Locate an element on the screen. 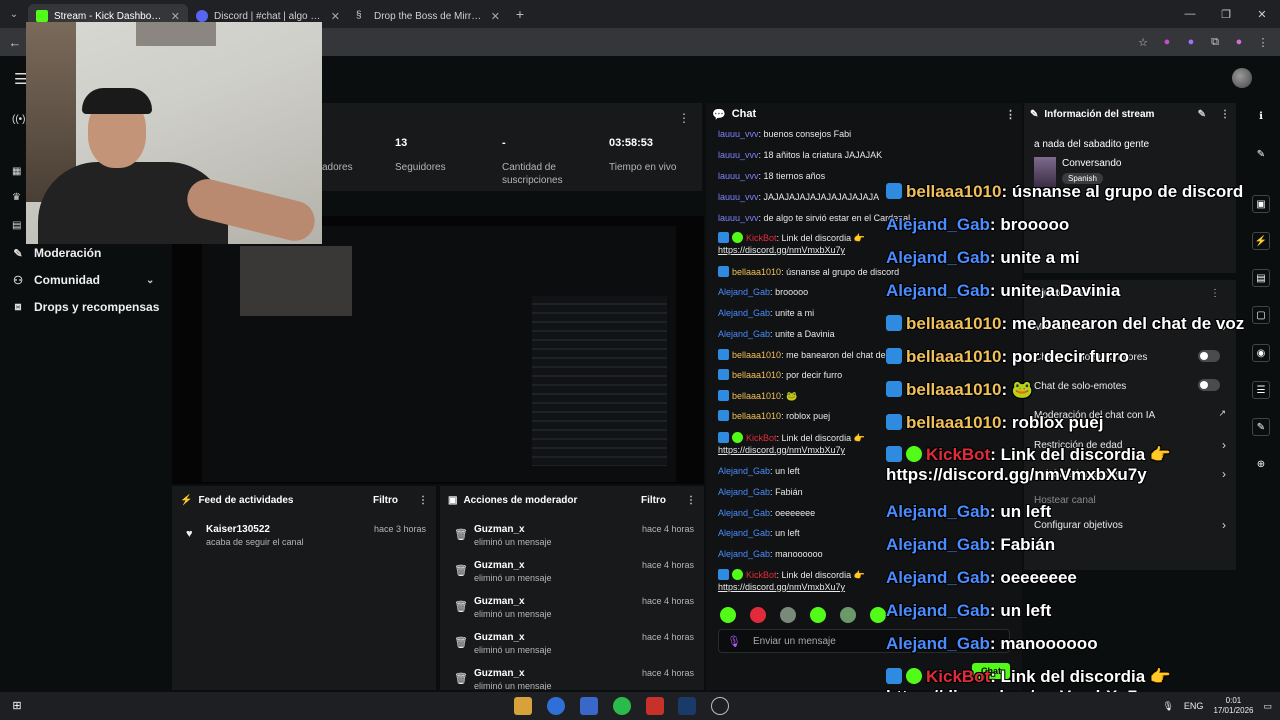  profile-icon: ● is located at coordinates (1239, 42).